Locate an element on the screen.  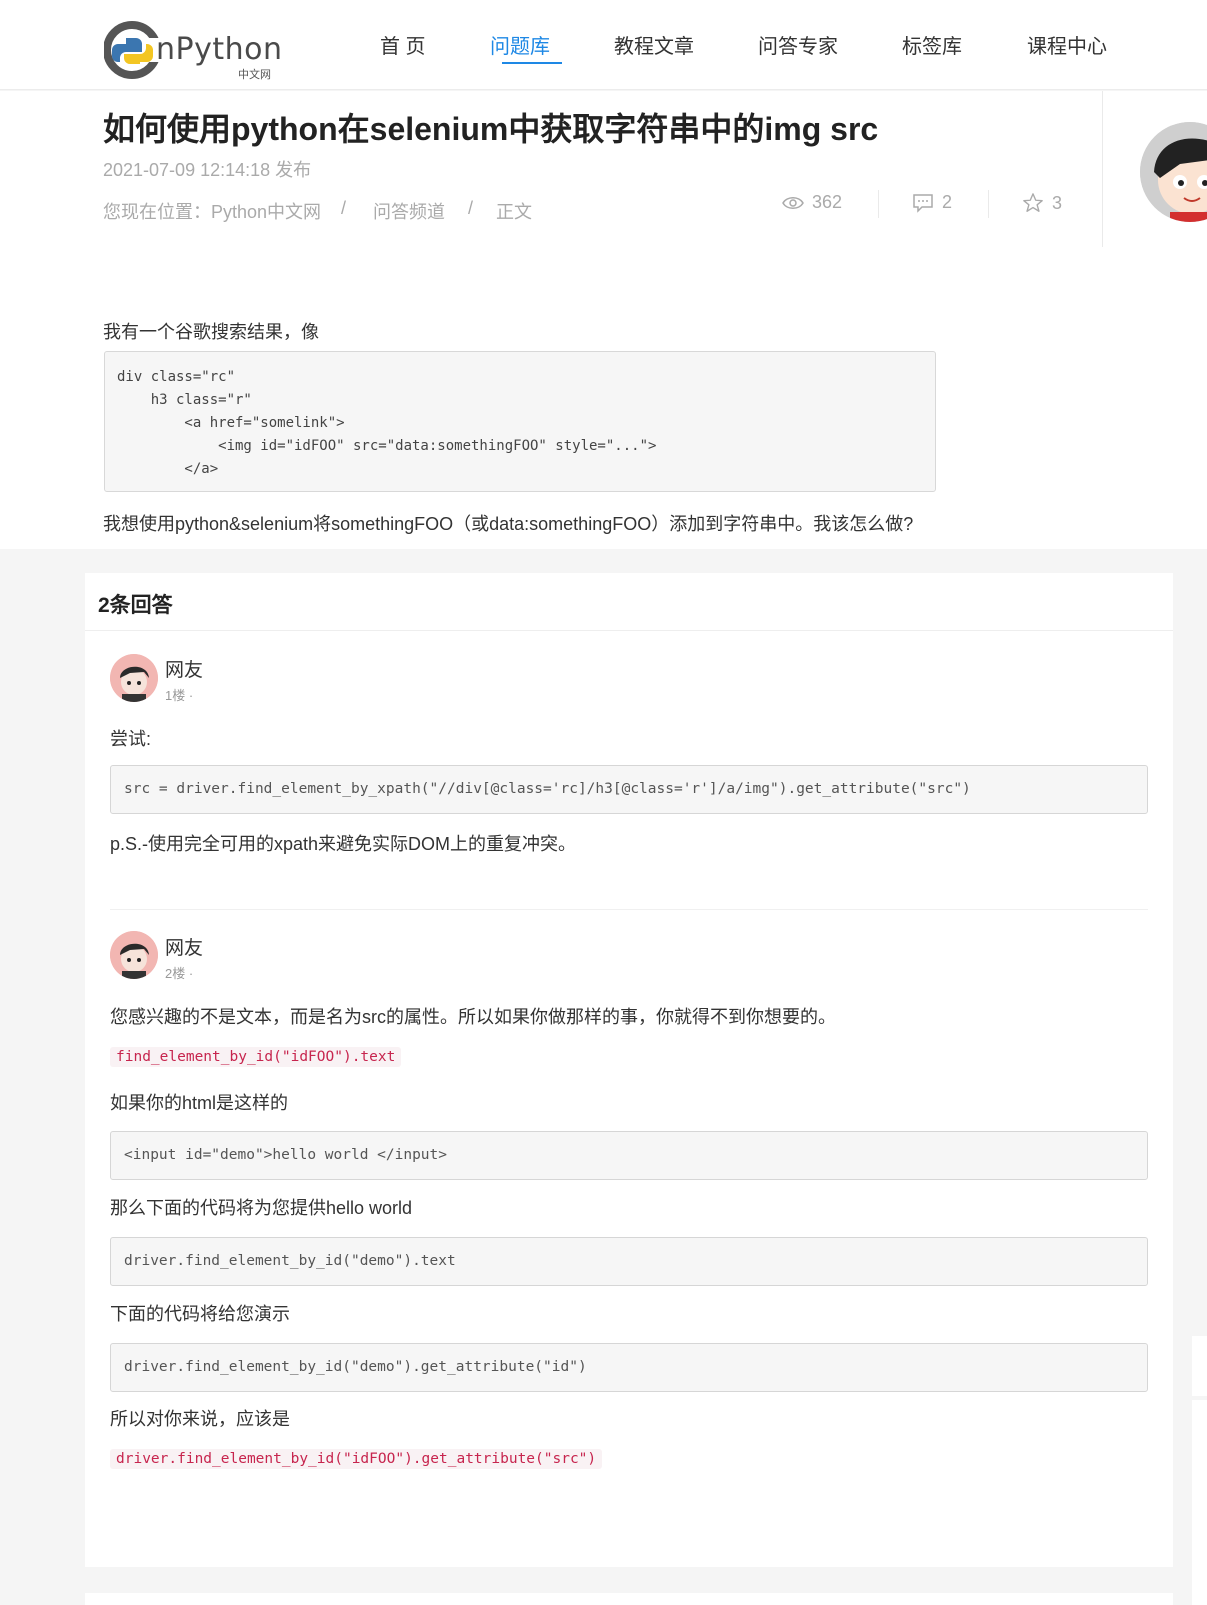
comment-icon is located at coordinates (923, 203).